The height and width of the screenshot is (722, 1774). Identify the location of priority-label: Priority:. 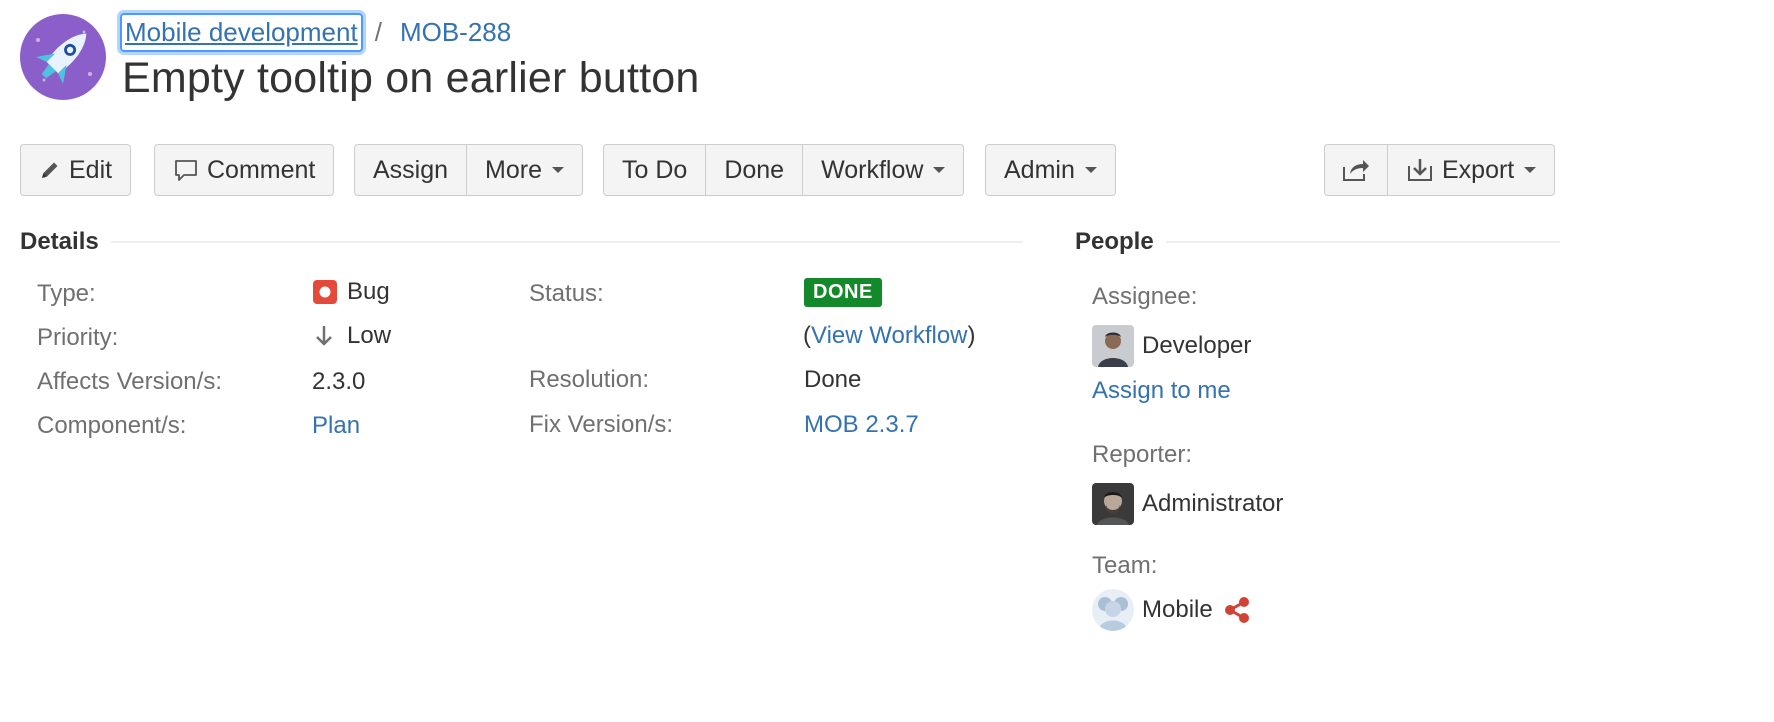
(78, 337).